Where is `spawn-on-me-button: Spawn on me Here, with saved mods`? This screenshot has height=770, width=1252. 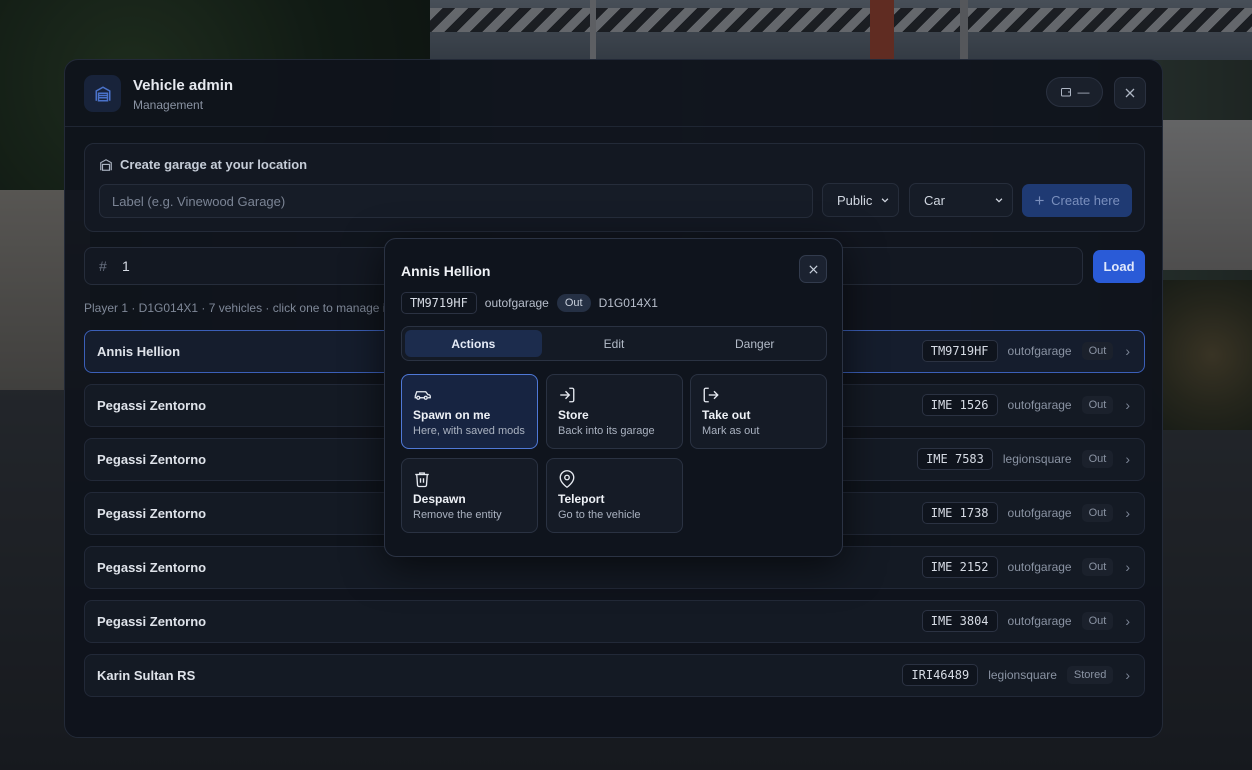
spawn-on-me-button: Spawn on me Here, with saved mods is located at coordinates (469, 411).